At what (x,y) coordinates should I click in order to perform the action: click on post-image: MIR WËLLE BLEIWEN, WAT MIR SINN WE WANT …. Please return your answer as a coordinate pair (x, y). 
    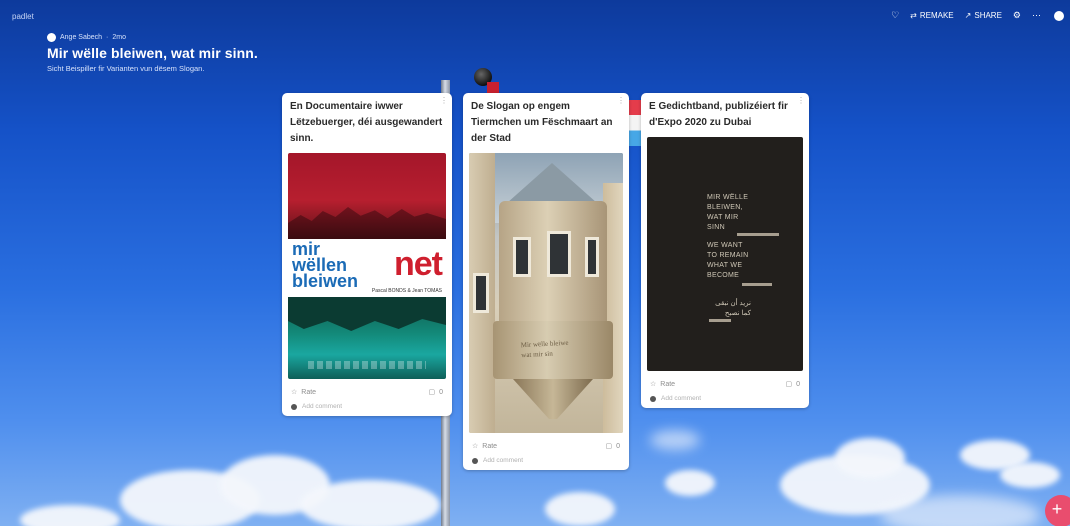
    Looking at the image, I should click on (725, 254).